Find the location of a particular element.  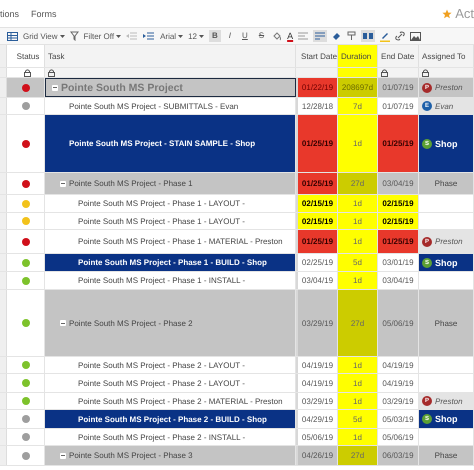

task-cell: Pointe South MS Project - STAIN SAMPLE - Shop is located at coordinates (170, 143).